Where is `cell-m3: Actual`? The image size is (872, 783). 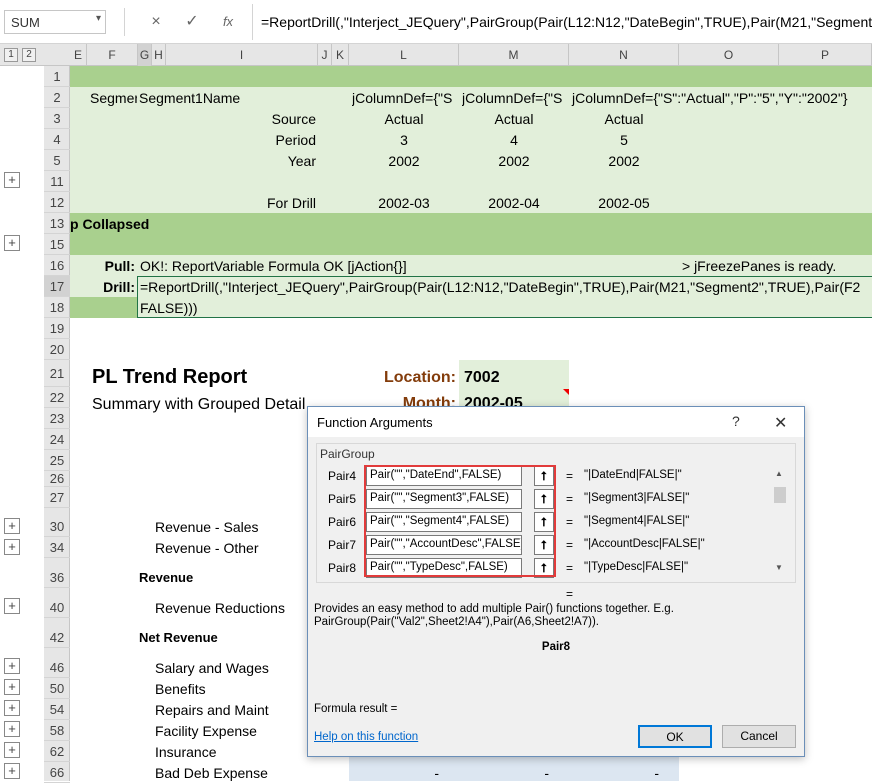 cell-m3: Actual is located at coordinates (514, 119).